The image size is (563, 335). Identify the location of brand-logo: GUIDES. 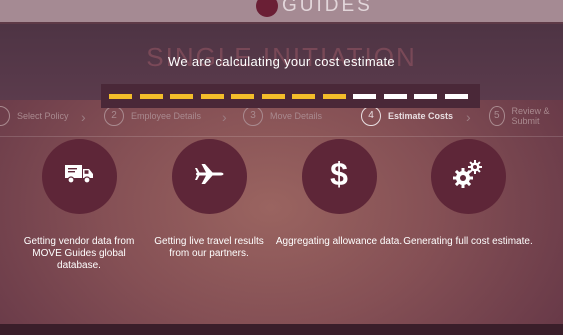
(314, 8).